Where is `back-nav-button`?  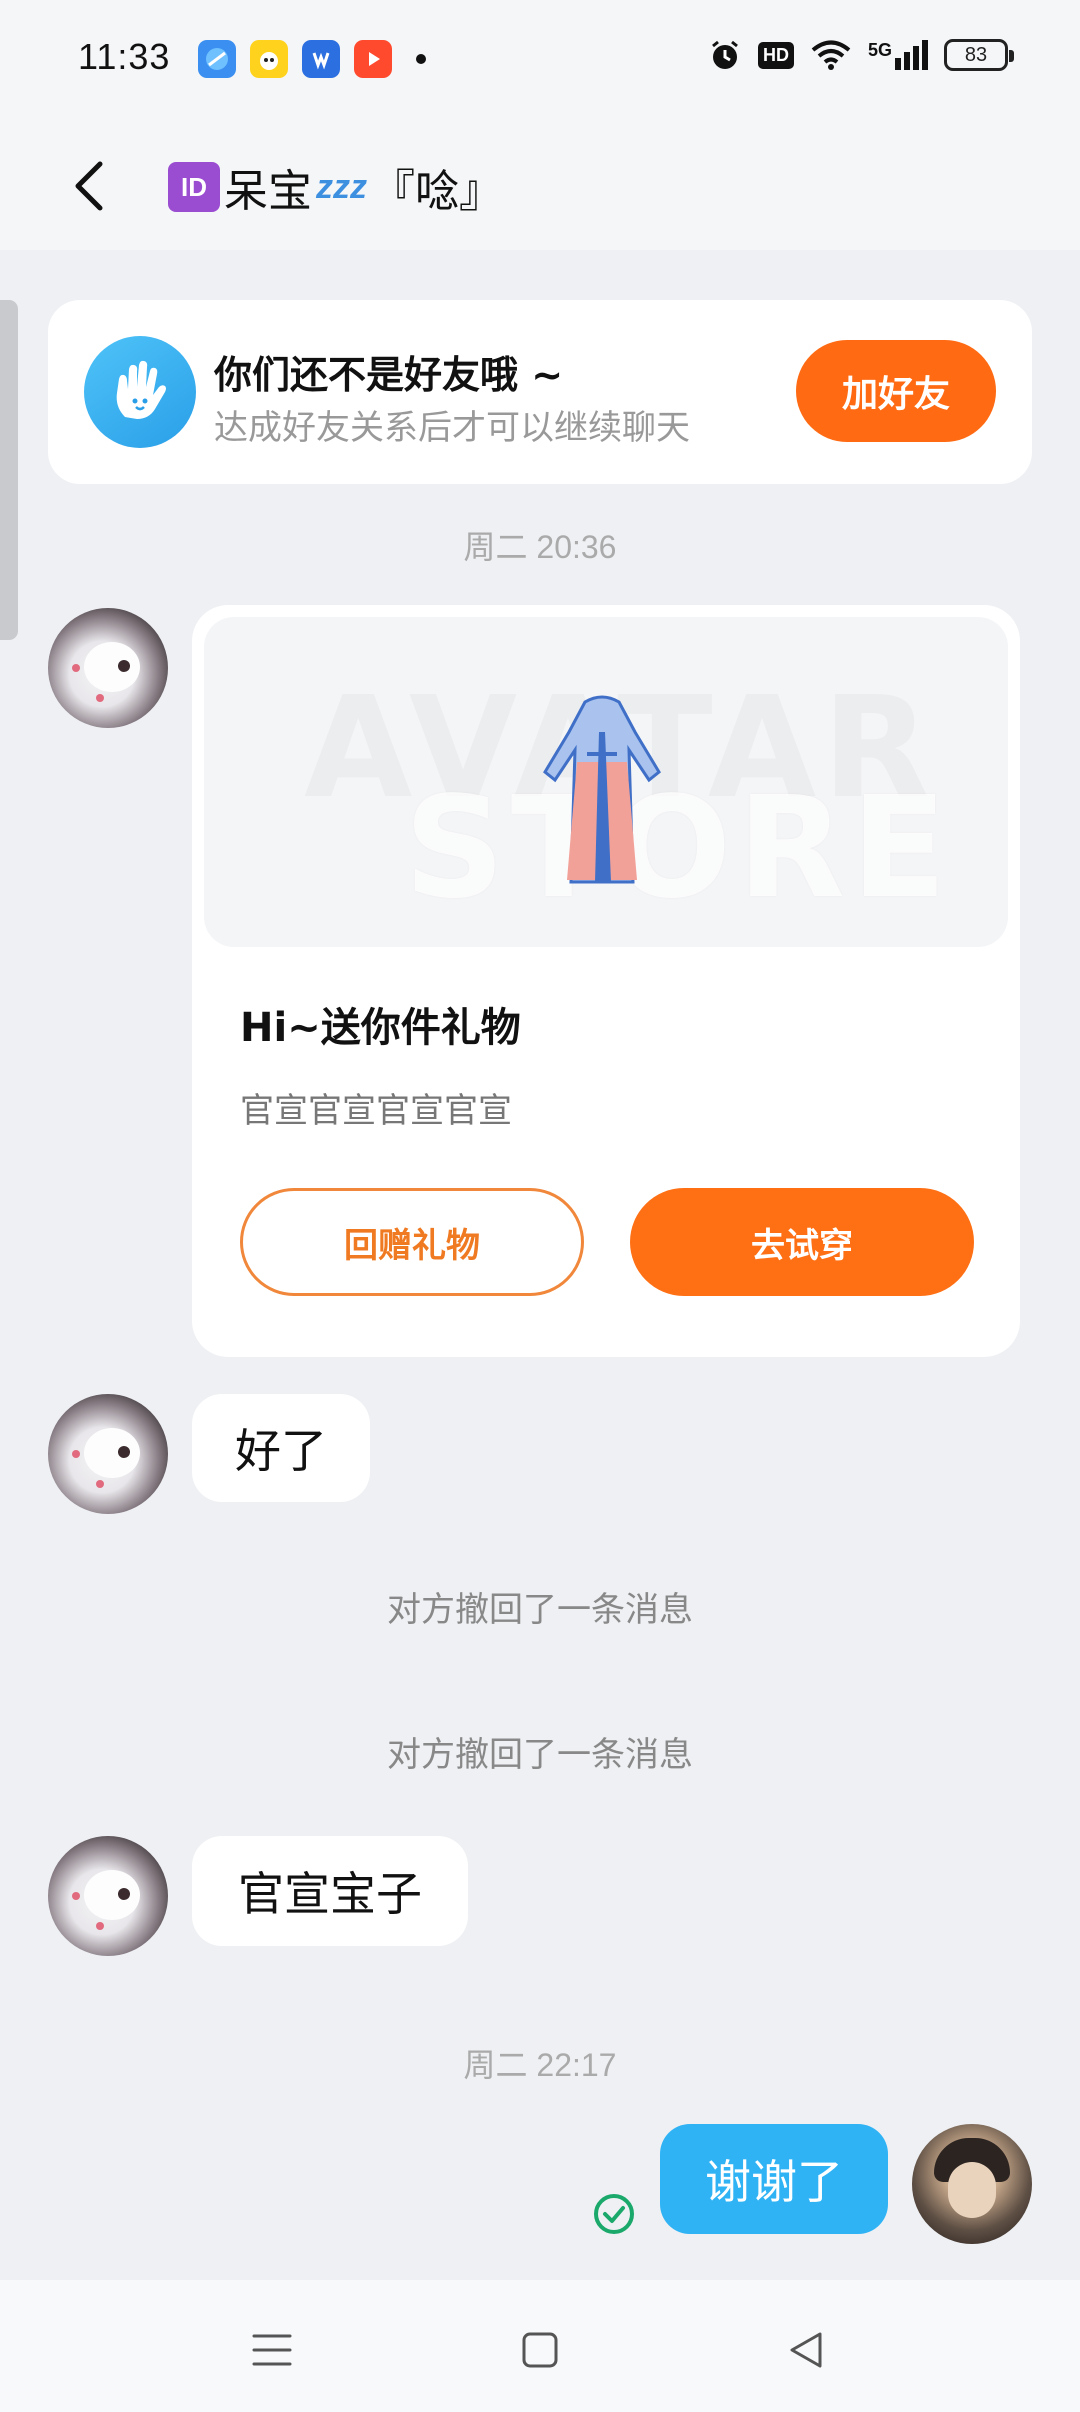 back-nav-button is located at coordinates (806, 2350).